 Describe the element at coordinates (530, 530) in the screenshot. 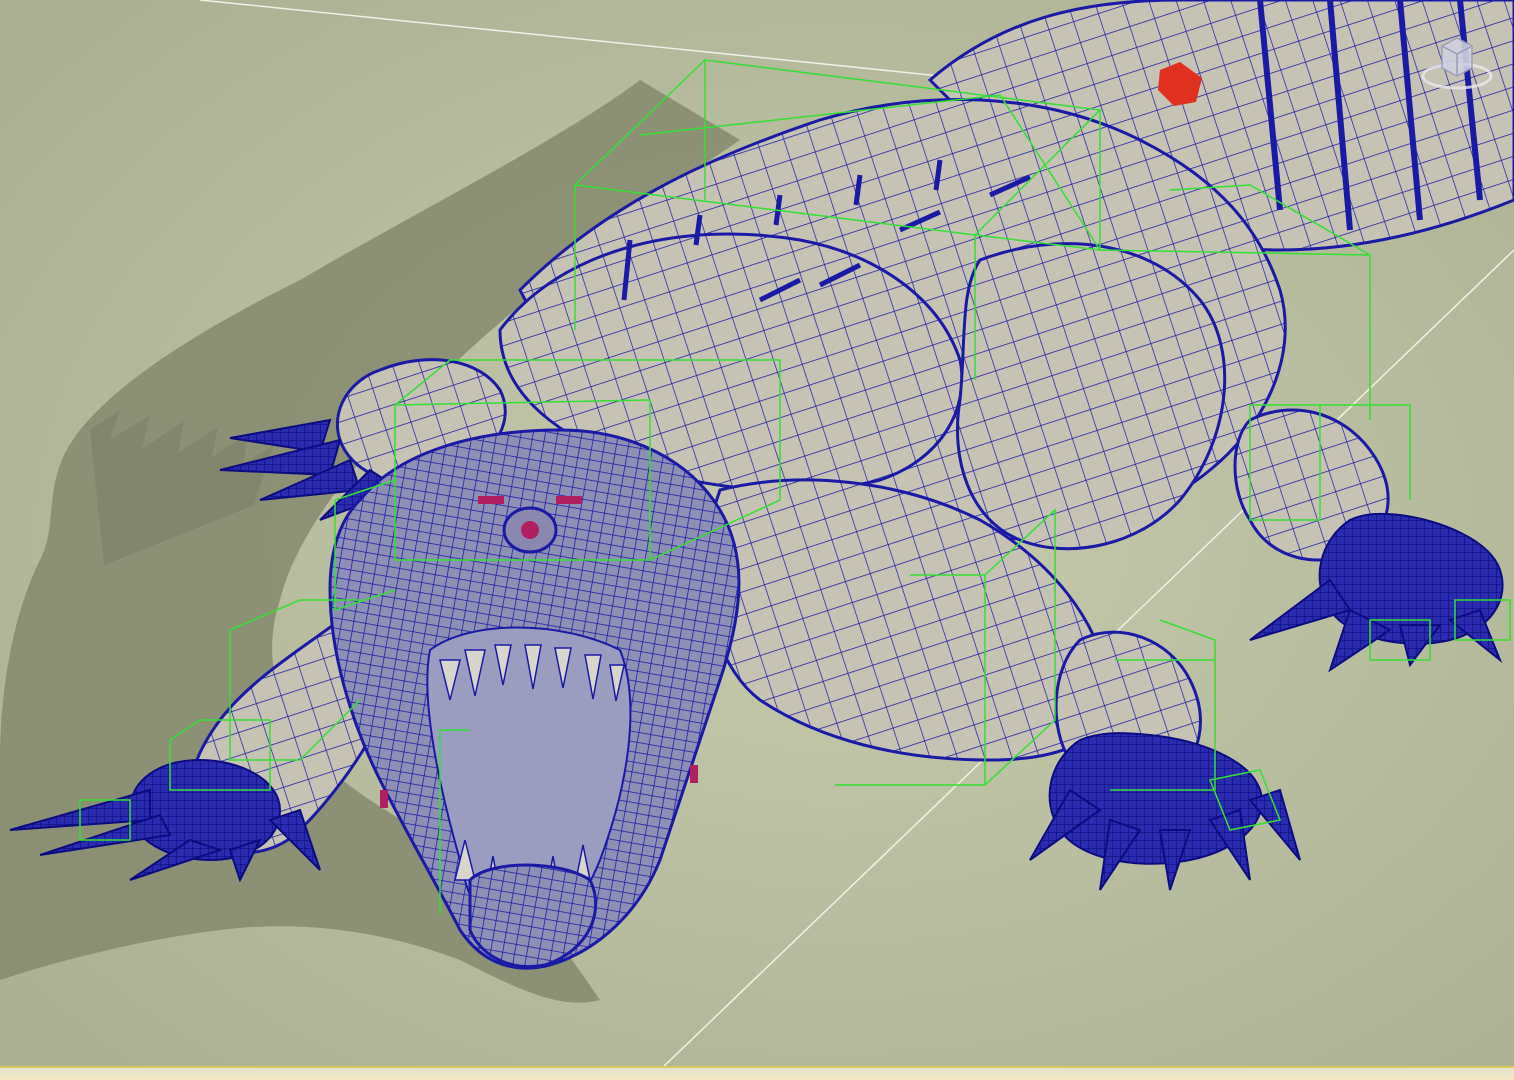

I see `eye-pupil` at that location.